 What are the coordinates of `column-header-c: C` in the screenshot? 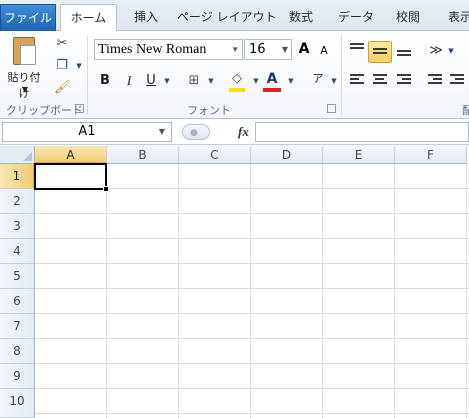 It's located at (215, 155).